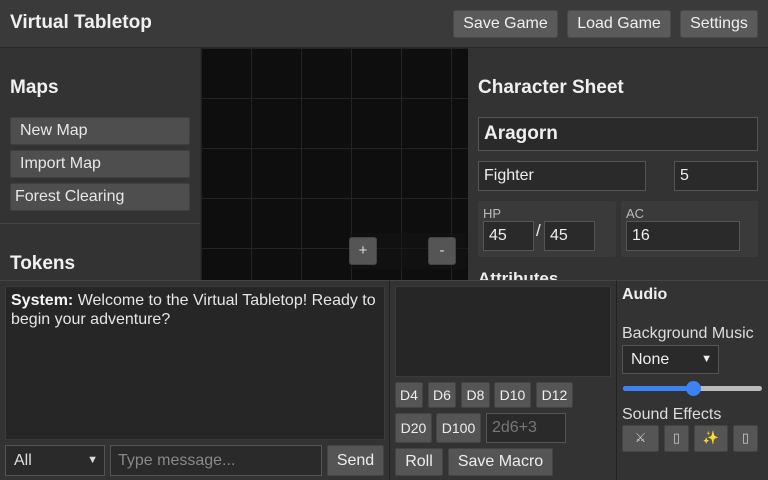 The width and height of the screenshot is (768, 480). What do you see at coordinates (650, 359) in the screenshot?
I see `background-music-value: None` at bounding box center [650, 359].